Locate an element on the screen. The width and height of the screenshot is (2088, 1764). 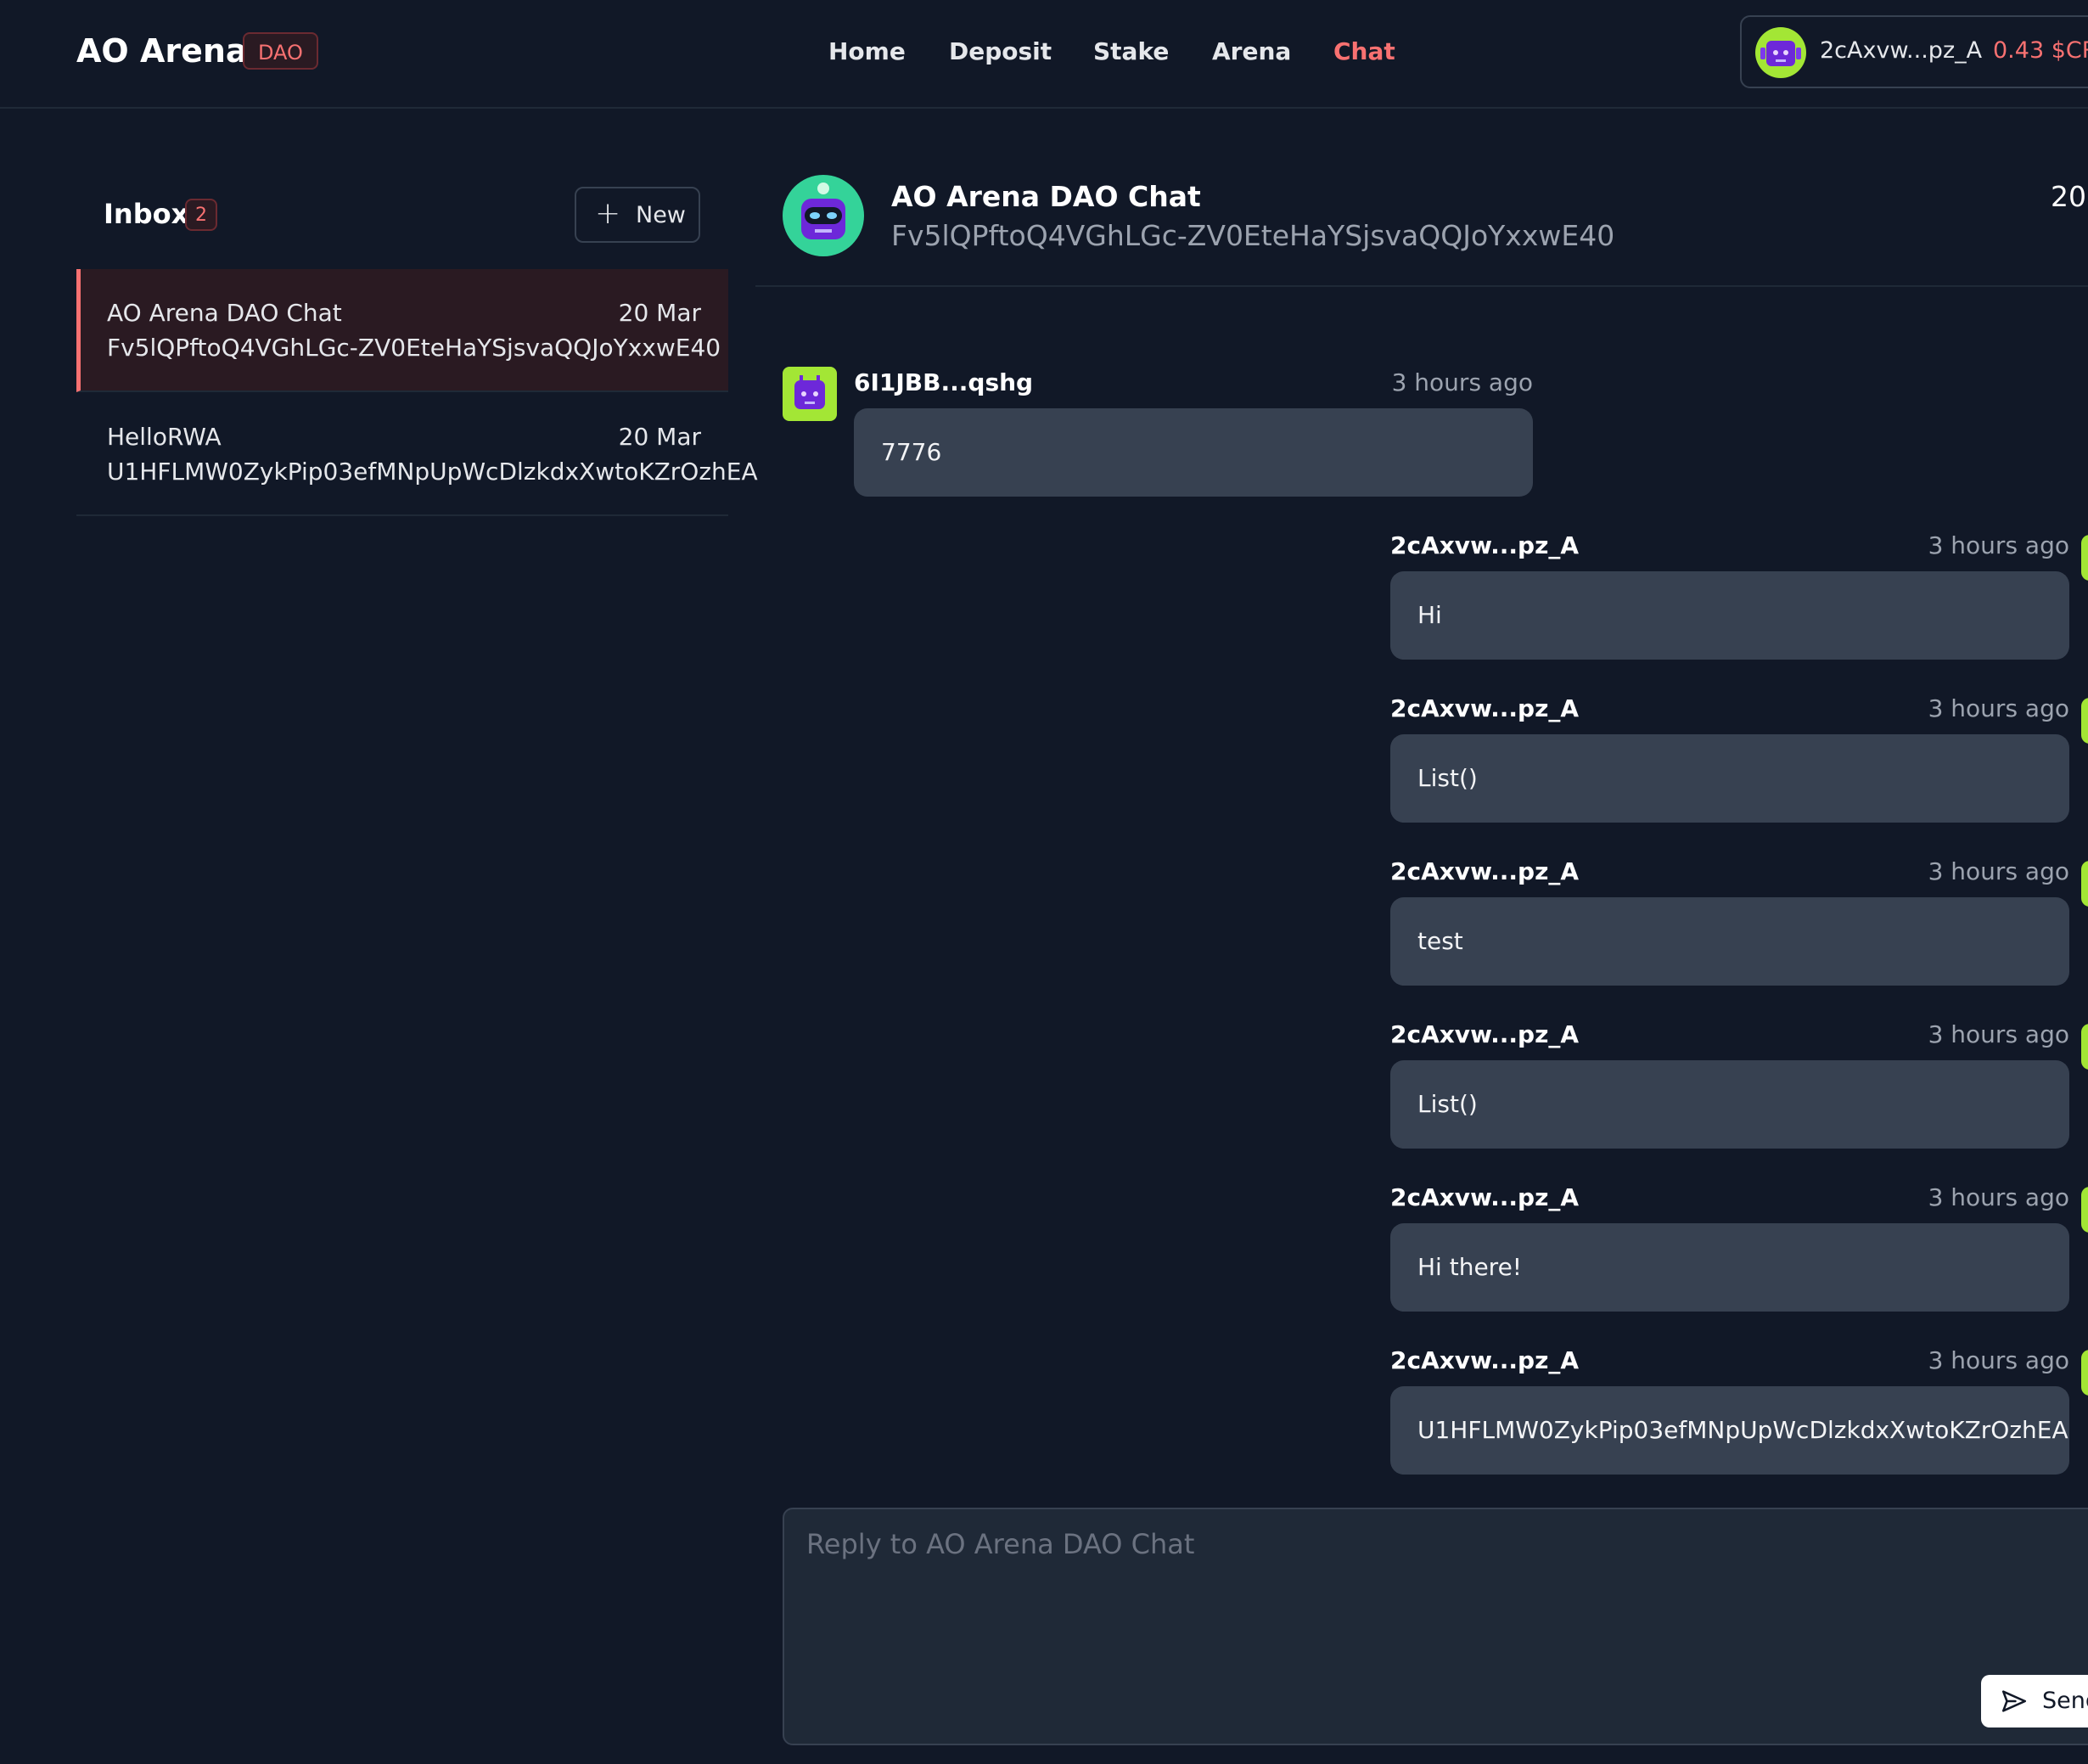
message-bubble: 7776 is located at coordinates (1193, 452).